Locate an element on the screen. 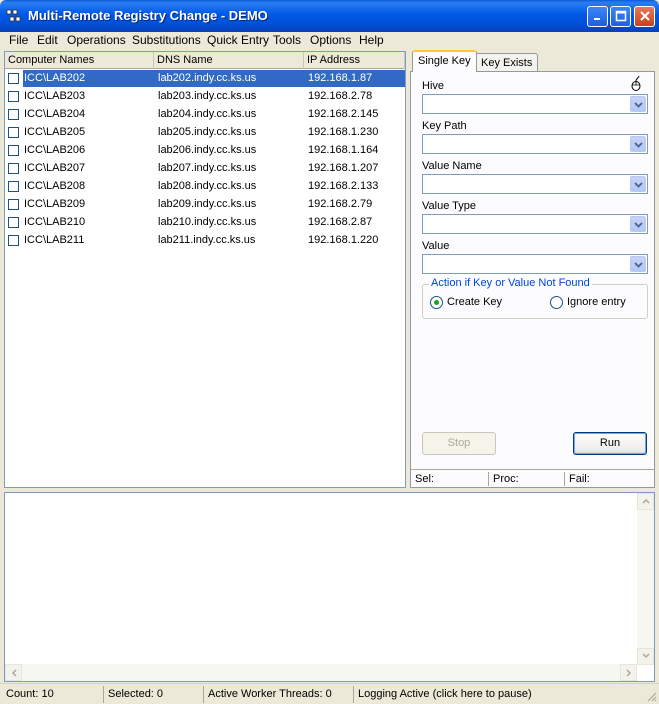 The height and width of the screenshot is (704, 659). mouse-icon is located at coordinates (636, 83).